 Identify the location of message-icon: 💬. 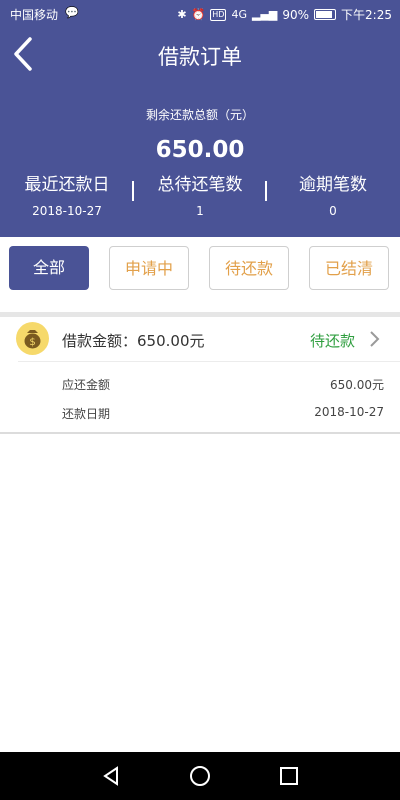
(72, 12).